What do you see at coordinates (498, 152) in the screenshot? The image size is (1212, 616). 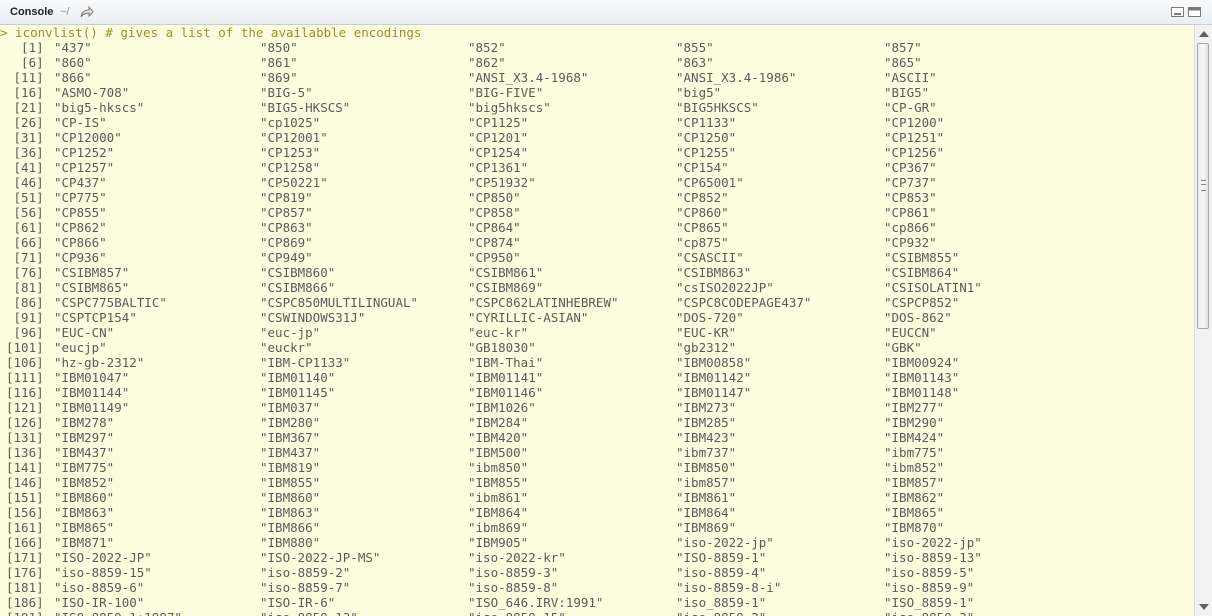 I see `encoding-value: "CP1254"` at bounding box center [498, 152].